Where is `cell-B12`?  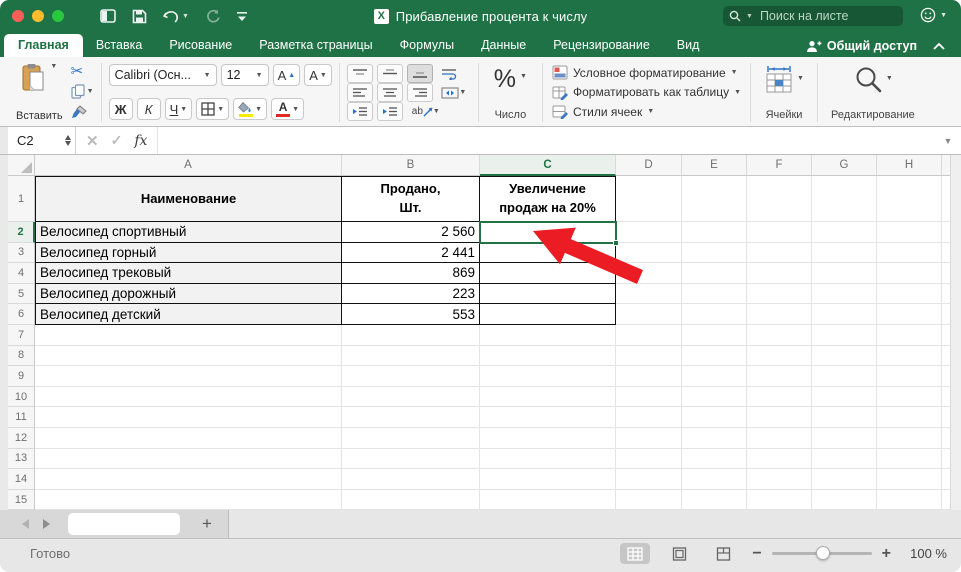
cell-B12 is located at coordinates (411, 438).